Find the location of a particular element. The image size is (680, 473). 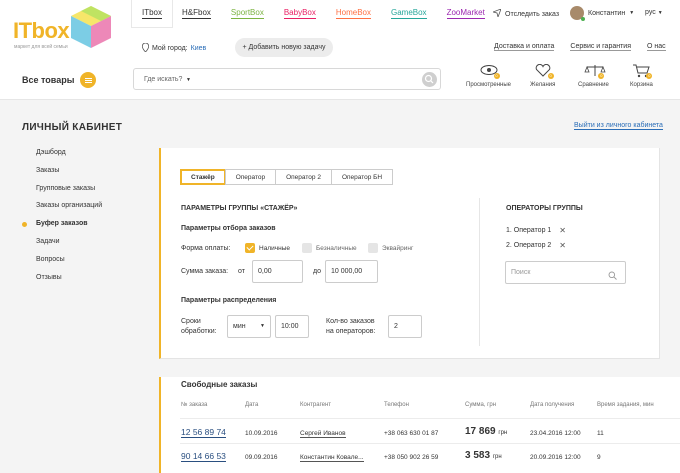

nav-tab-homebox: HomeBox is located at coordinates (353, 13).